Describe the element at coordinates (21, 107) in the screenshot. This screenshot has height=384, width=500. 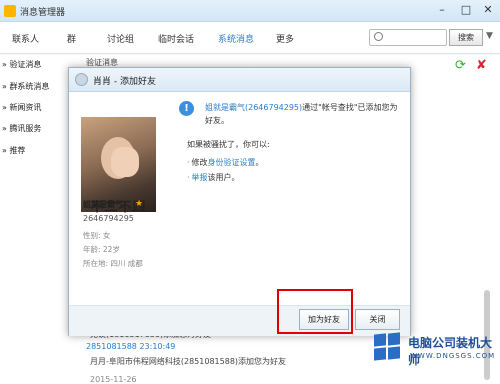
I see `sidebar-item-news: » 新闻资讯` at that location.